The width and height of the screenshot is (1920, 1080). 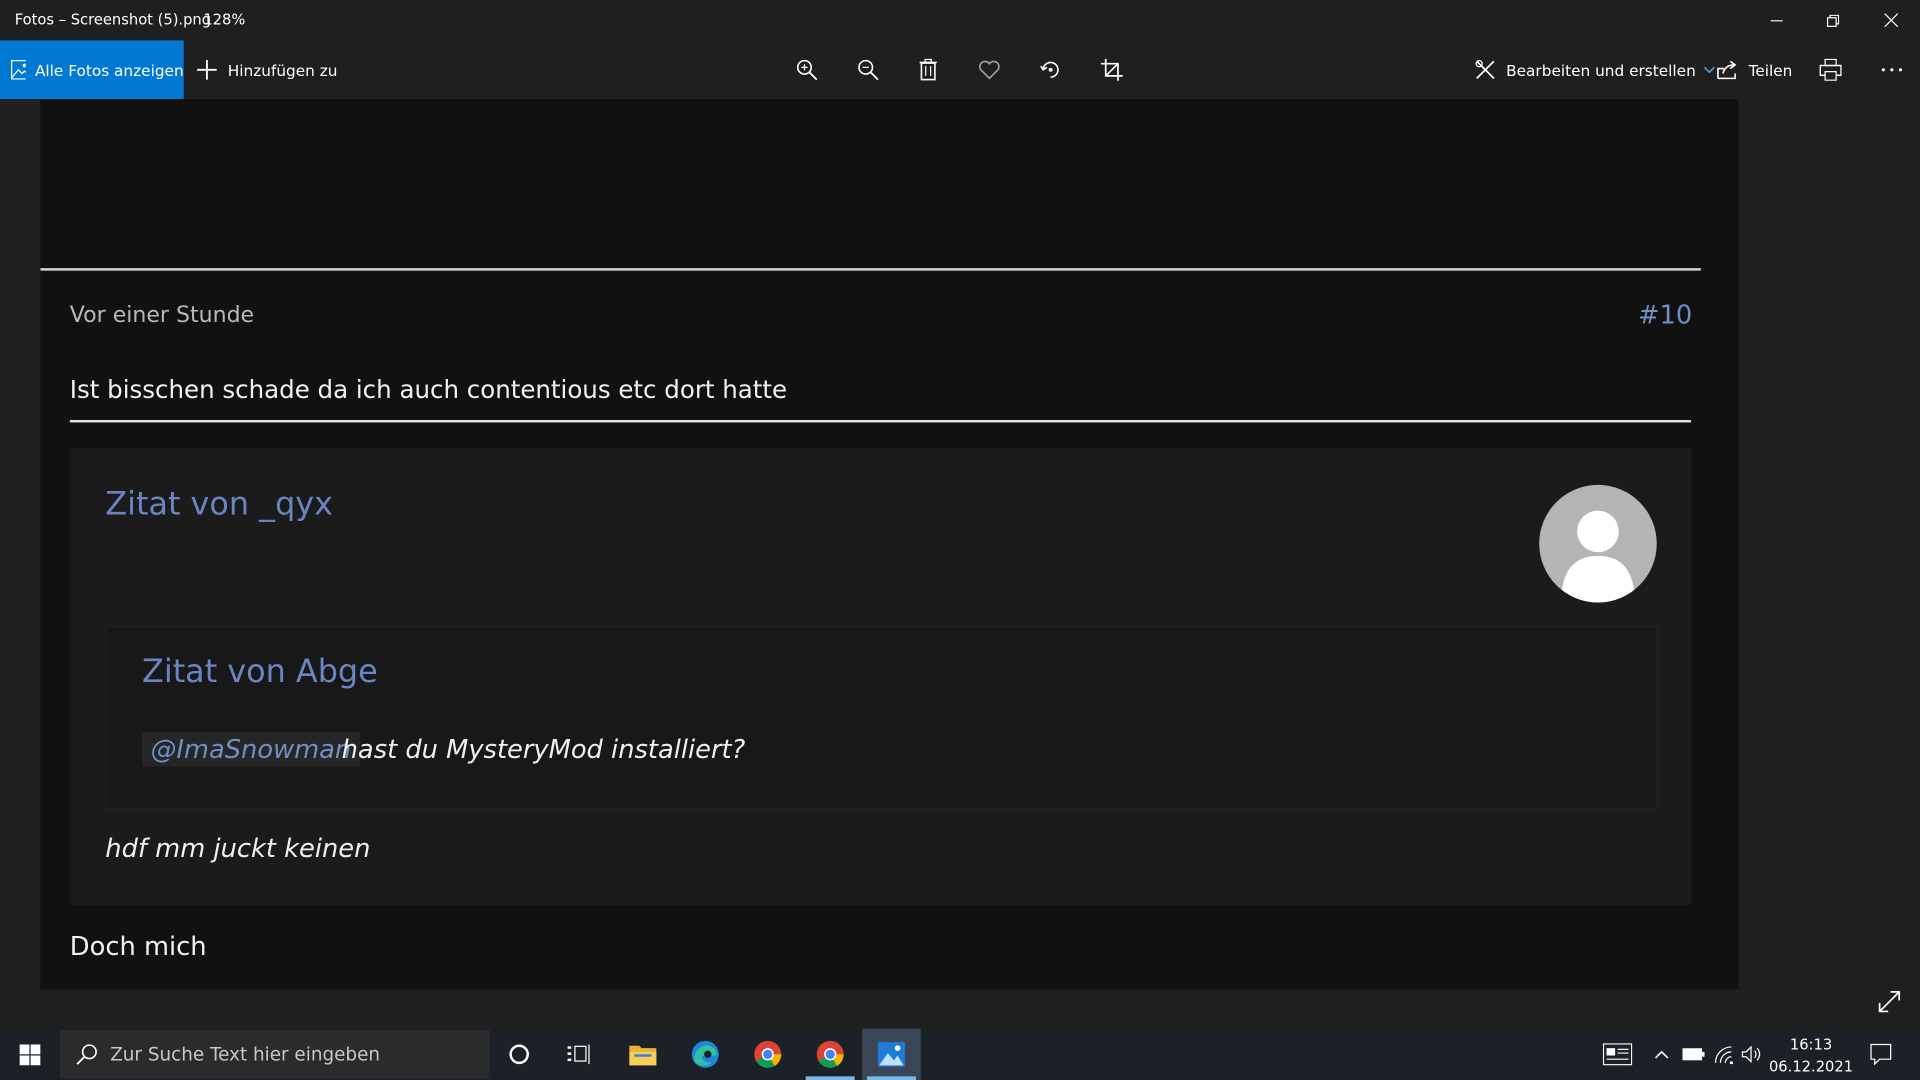 I want to click on restore-button, so click(x=1833, y=20).